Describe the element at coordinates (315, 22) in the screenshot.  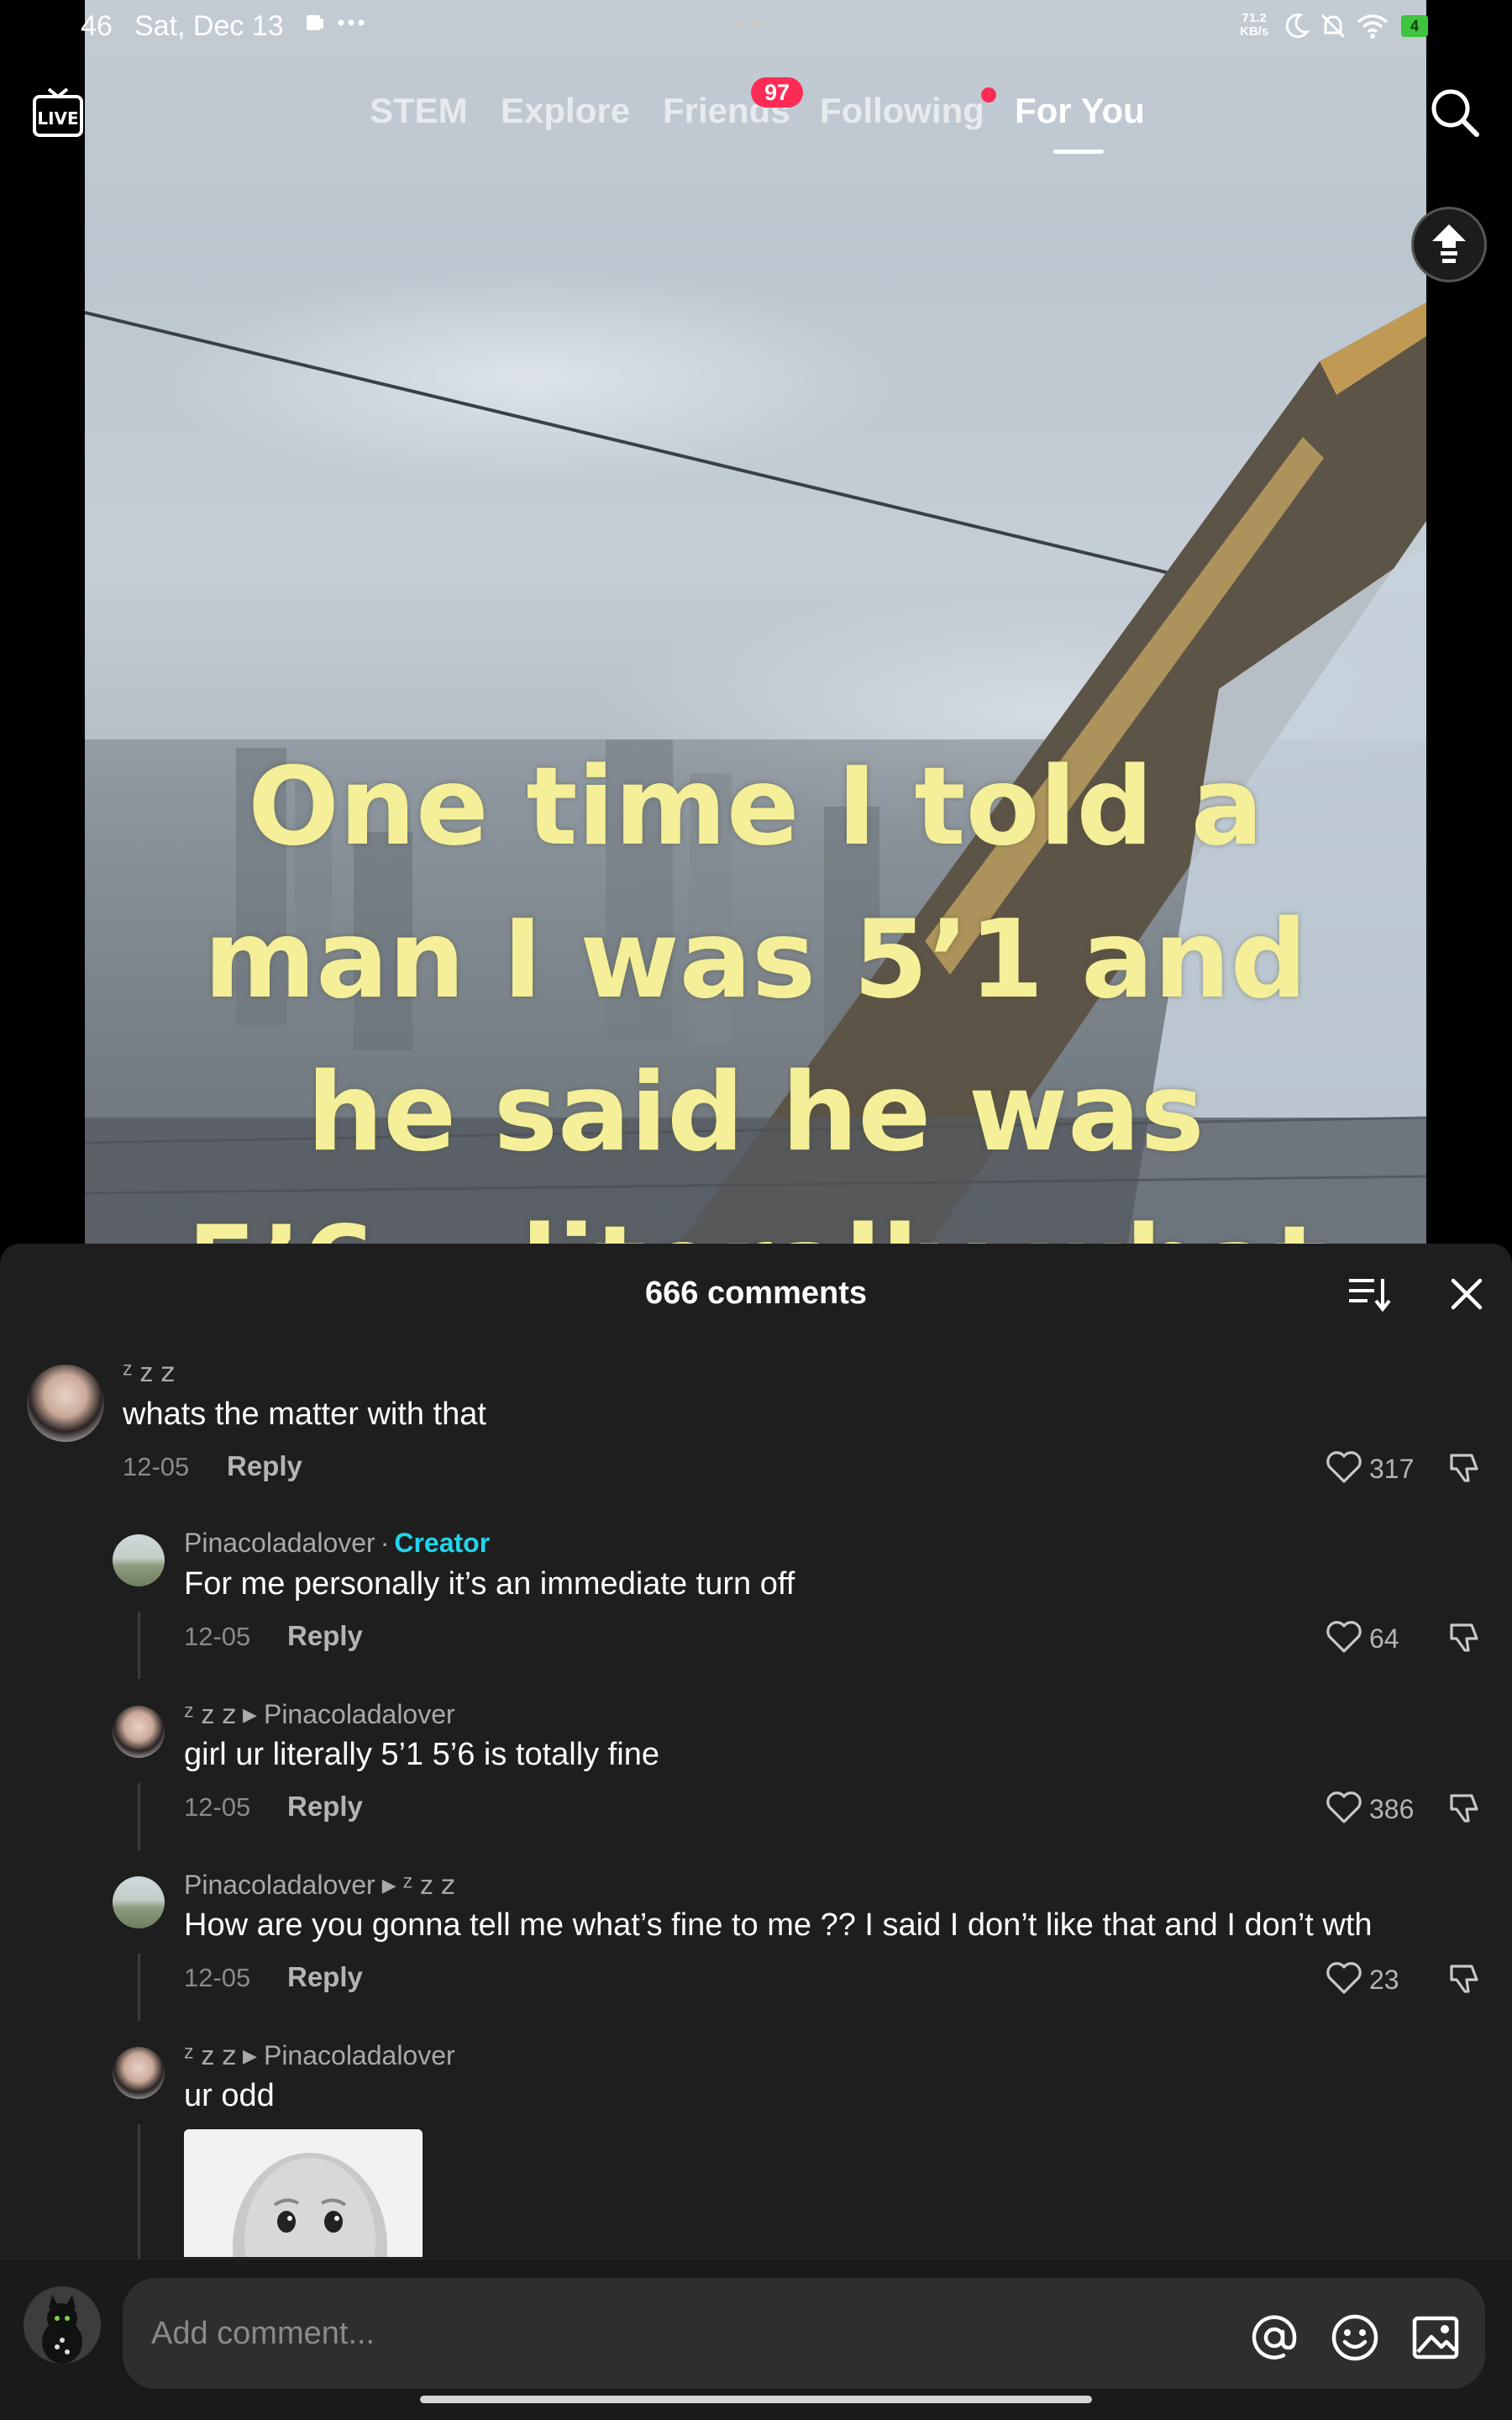
I see `wallet-icon` at that location.